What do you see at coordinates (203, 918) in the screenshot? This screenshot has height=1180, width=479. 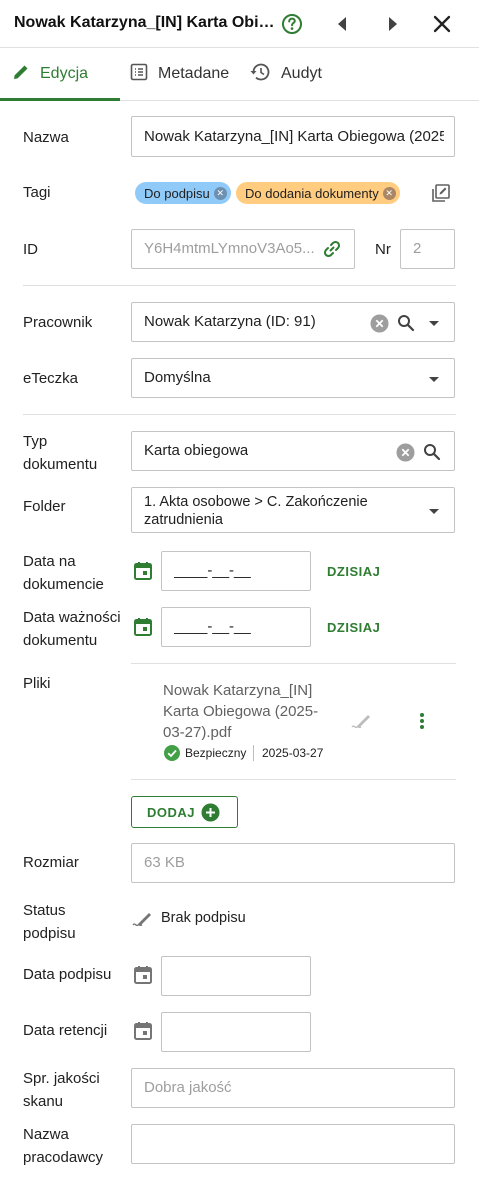 I see `status-podpisu-value: Brak podpisu` at bounding box center [203, 918].